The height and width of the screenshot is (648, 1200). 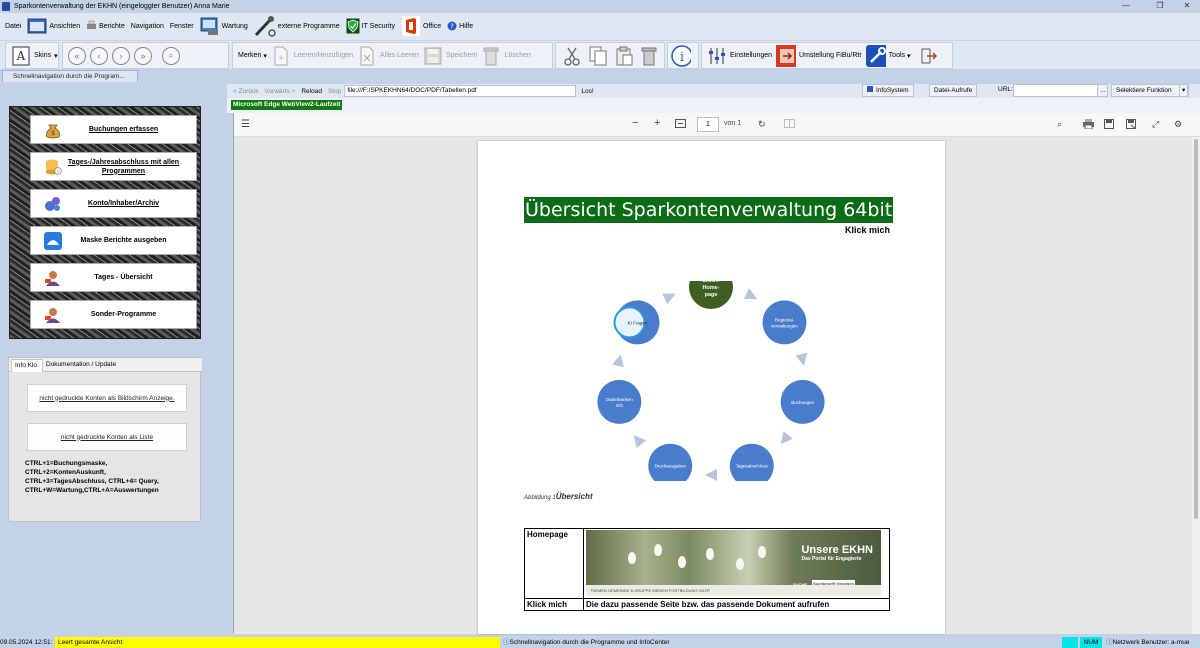 I want to click on zoom-in-icon: +, so click(x=657, y=123).